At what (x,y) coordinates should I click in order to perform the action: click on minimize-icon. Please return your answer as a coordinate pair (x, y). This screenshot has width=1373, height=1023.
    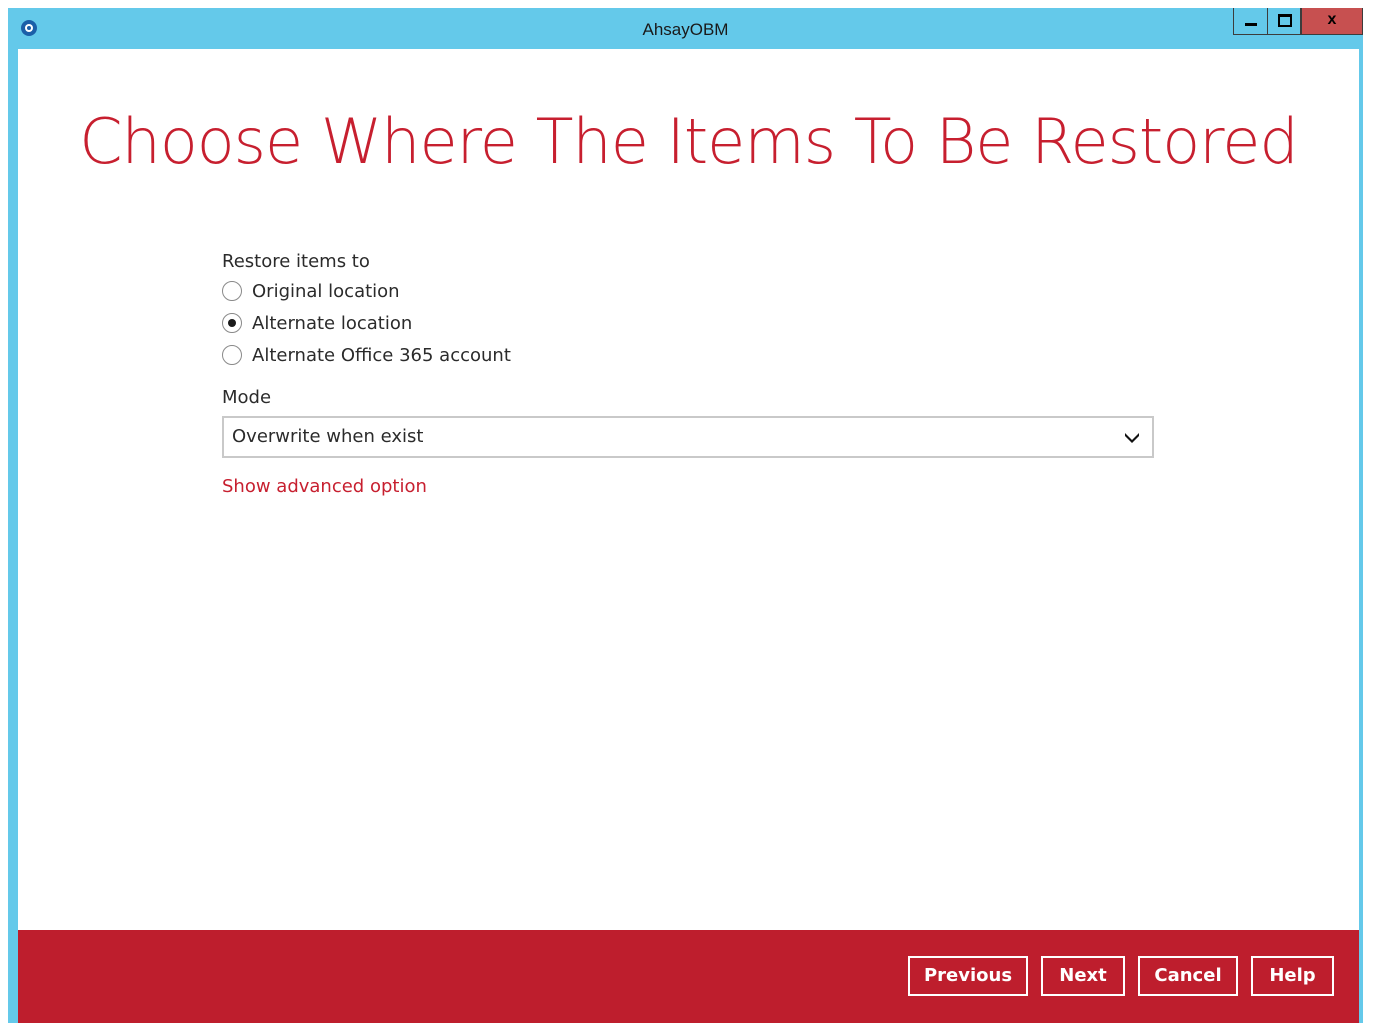
    Looking at the image, I should click on (1251, 24).